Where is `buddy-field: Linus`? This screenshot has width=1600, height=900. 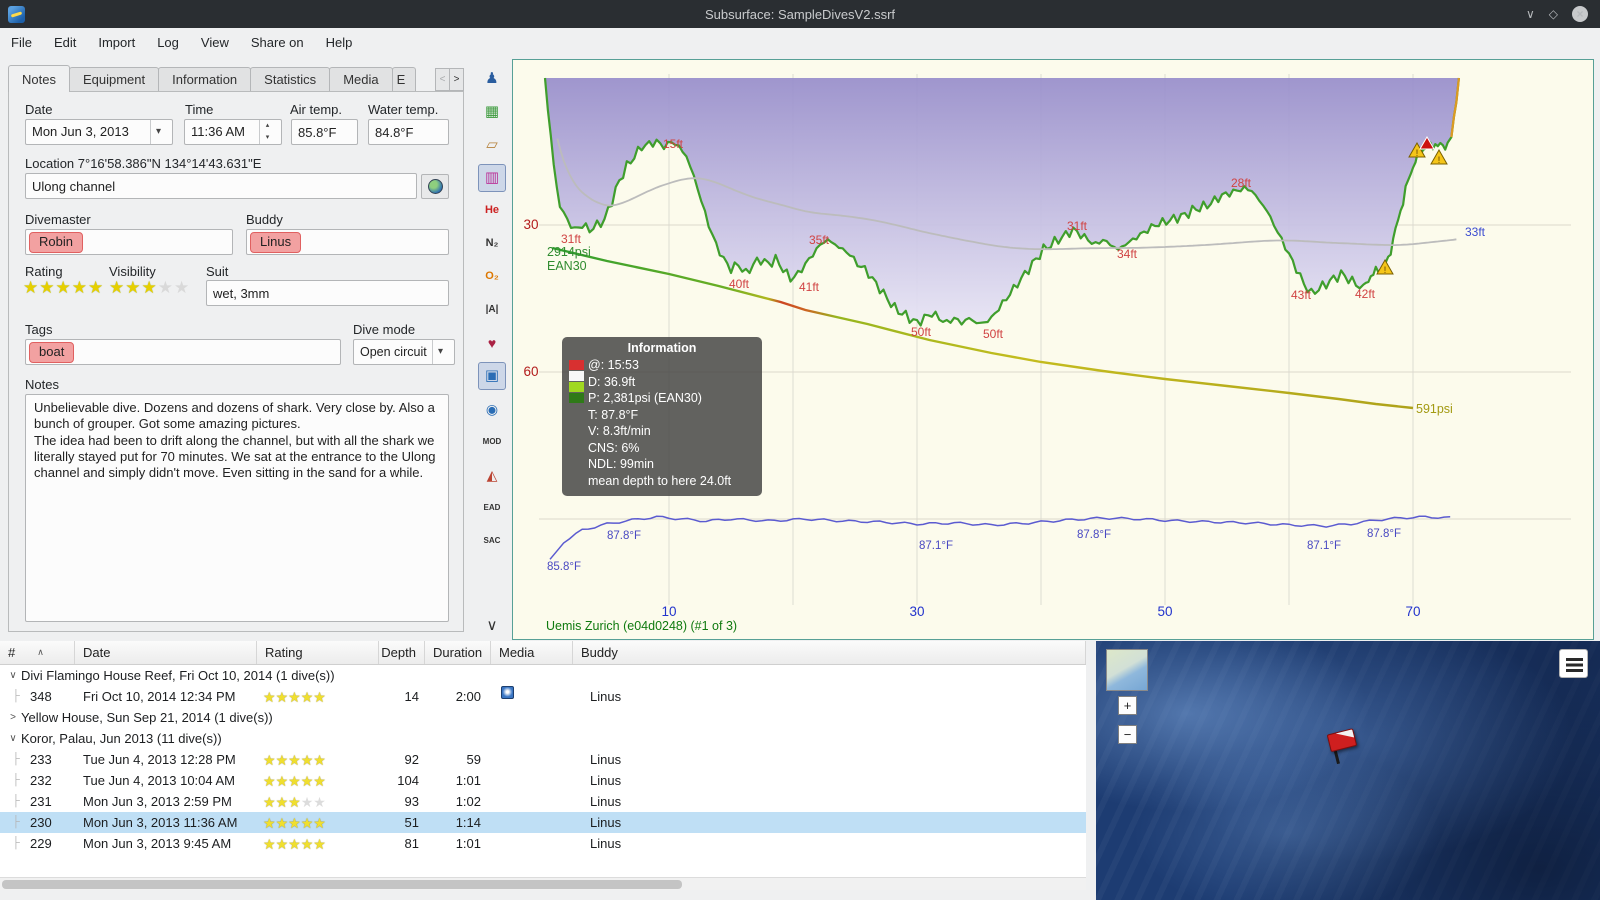 buddy-field: Linus is located at coordinates (347, 242).